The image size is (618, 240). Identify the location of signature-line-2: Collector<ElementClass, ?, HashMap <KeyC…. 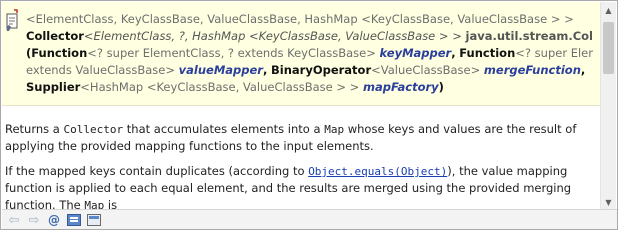
(309, 36).